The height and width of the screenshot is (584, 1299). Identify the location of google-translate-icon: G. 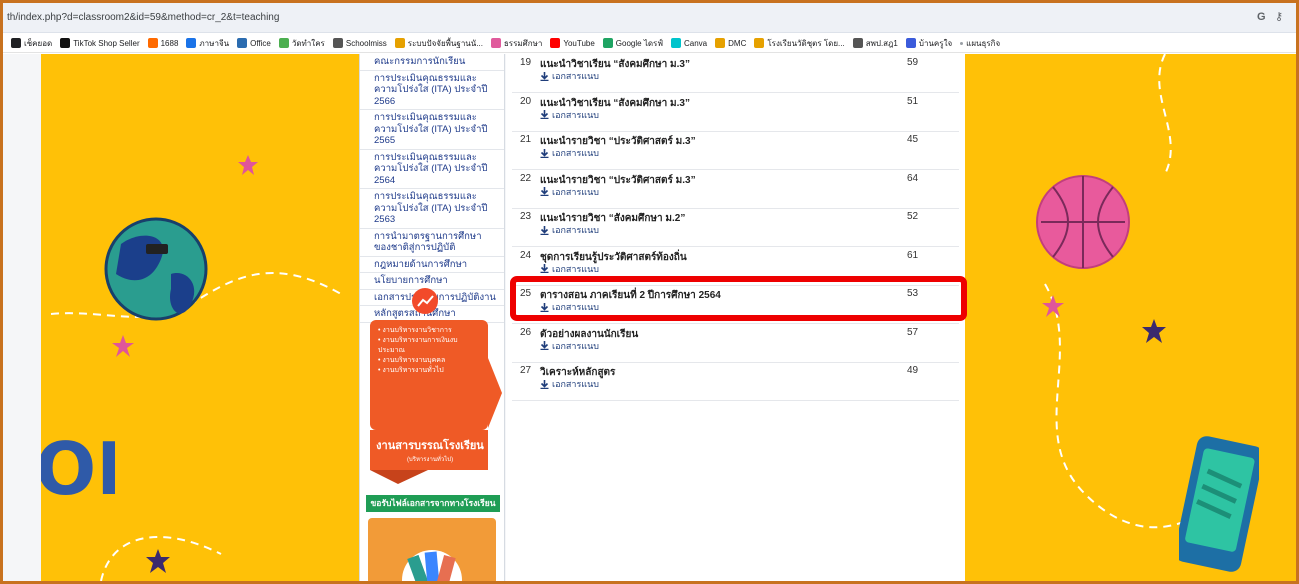
(1261, 17).